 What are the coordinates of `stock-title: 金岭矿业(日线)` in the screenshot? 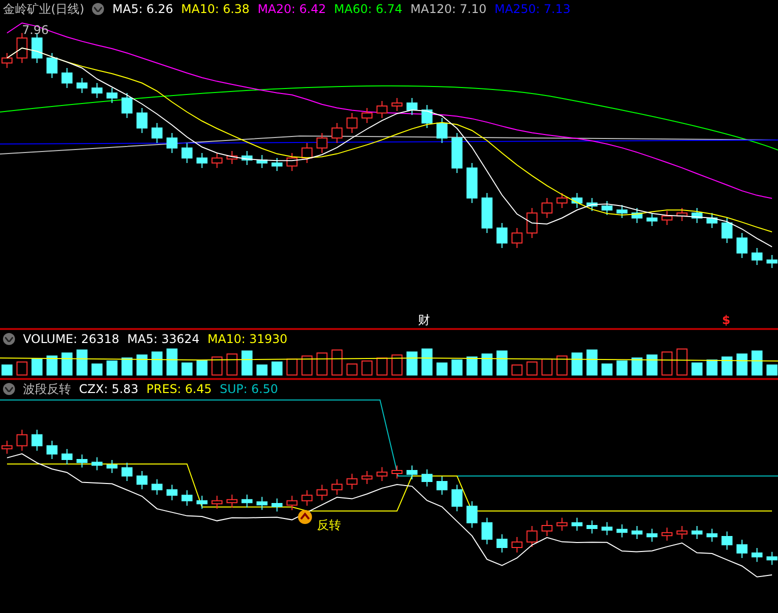 It's located at (43, 9).